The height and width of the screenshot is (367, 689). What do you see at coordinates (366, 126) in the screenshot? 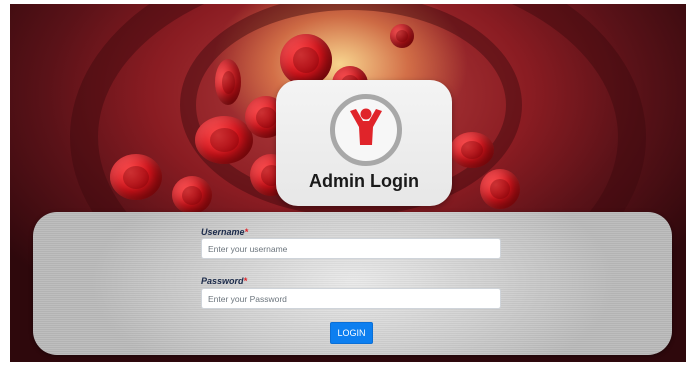
I see `logo-figure` at bounding box center [366, 126].